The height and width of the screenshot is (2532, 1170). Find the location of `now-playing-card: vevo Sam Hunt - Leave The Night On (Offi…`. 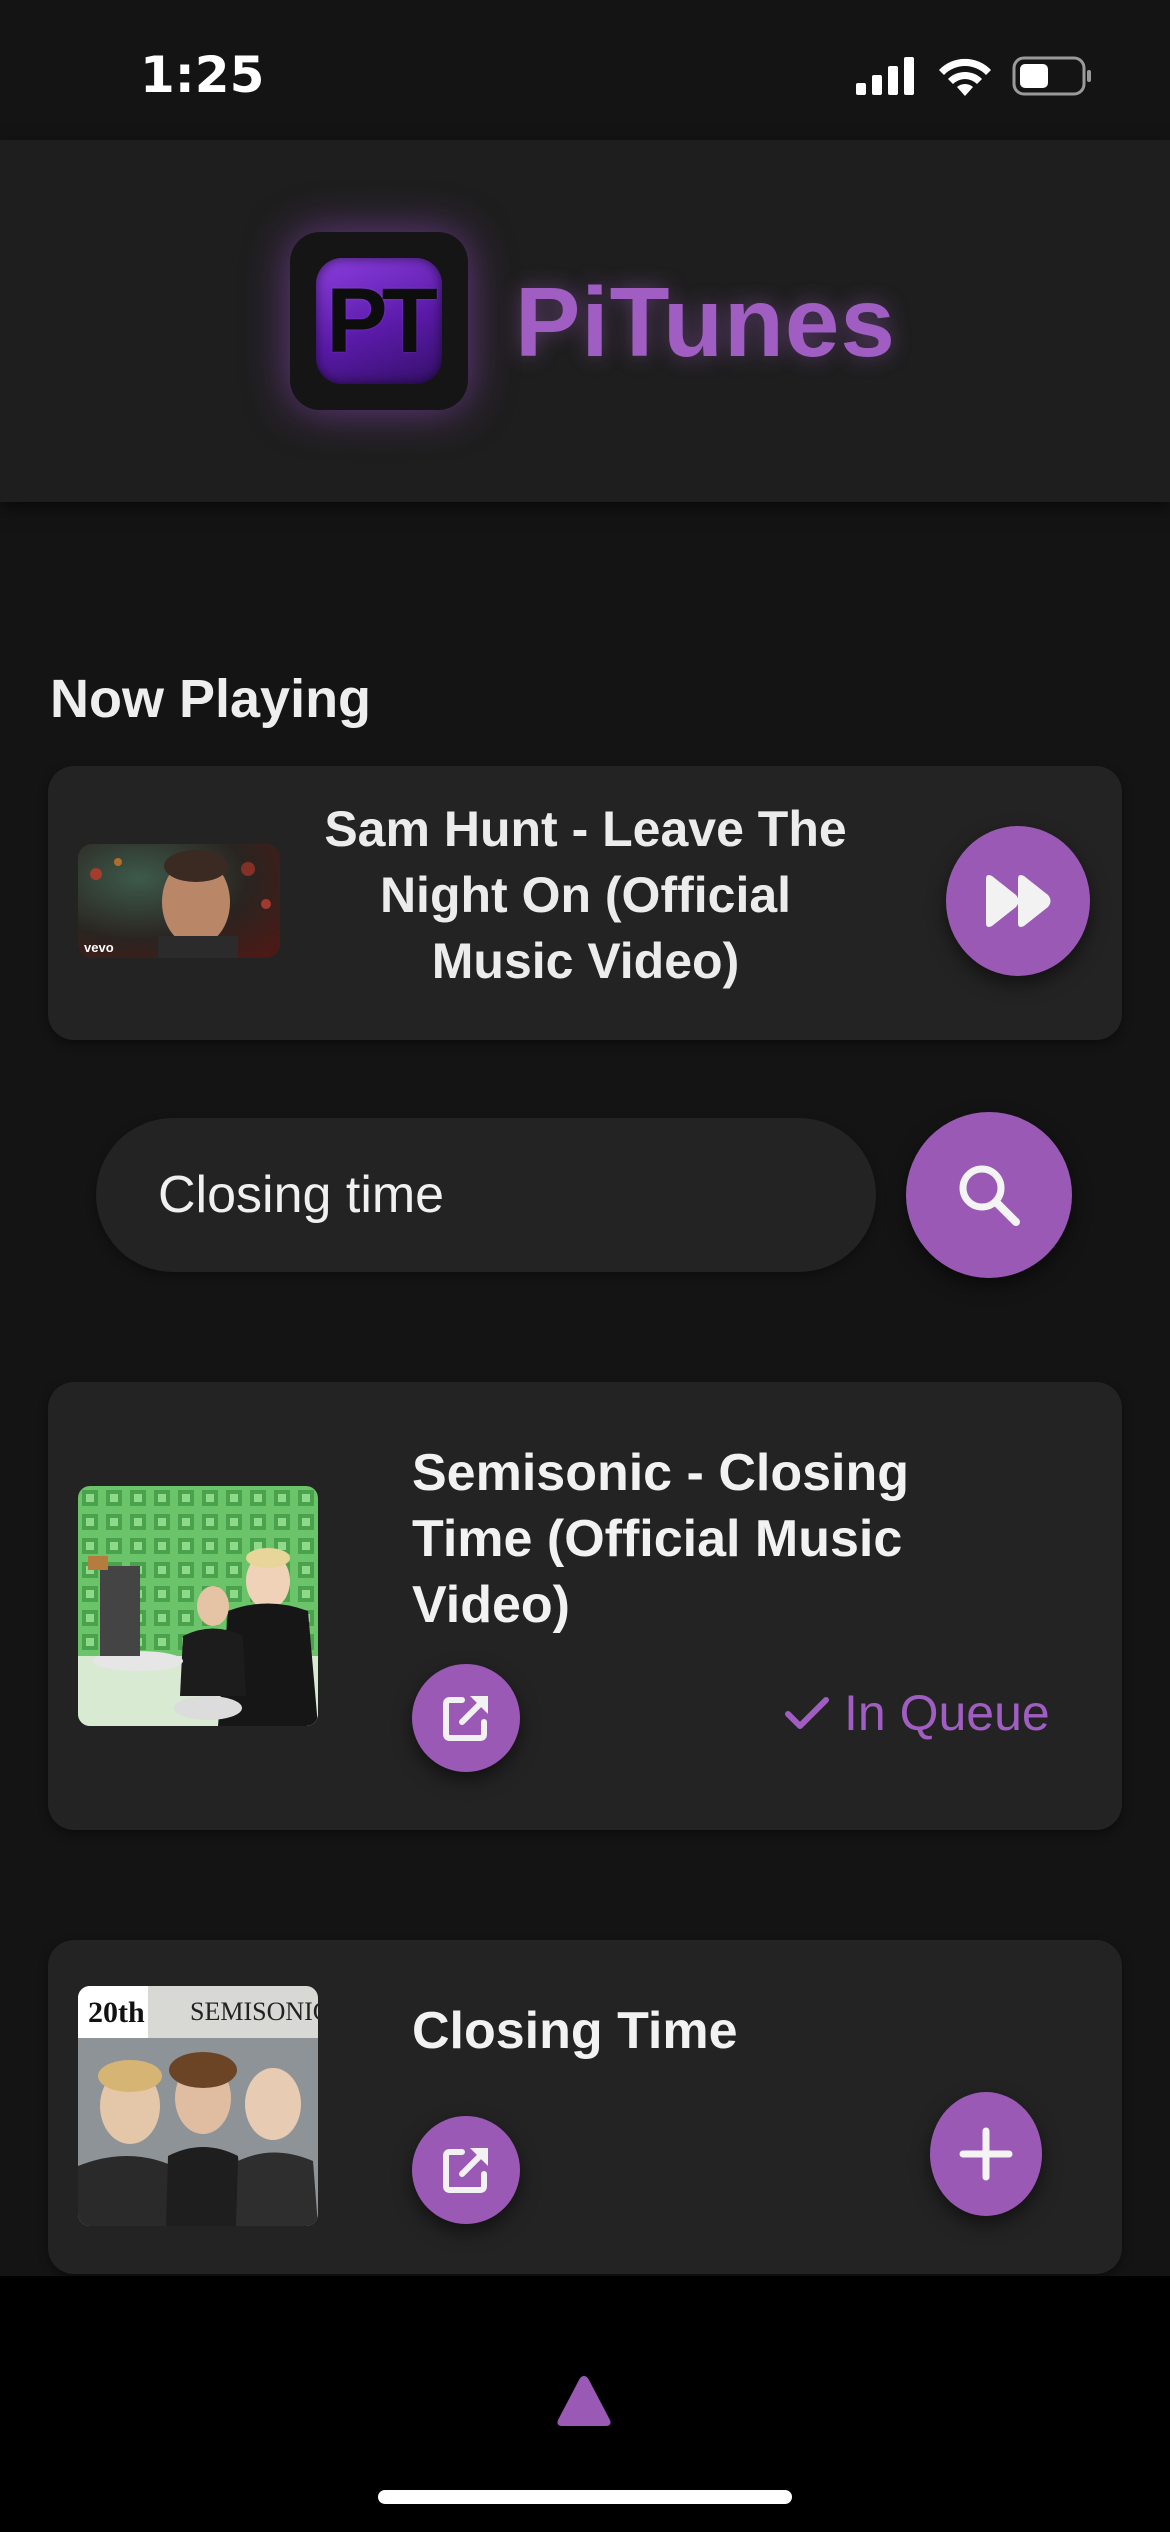

now-playing-card: vevo Sam Hunt - Leave The Night On (Offi… is located at coordinates (585, 903).